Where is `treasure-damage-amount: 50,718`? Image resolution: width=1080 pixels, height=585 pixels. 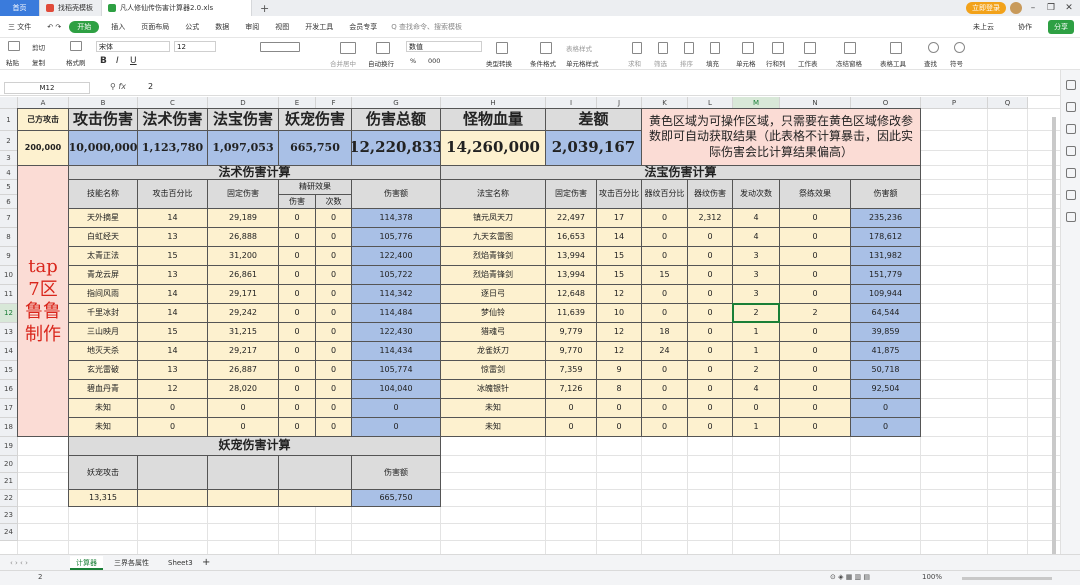
treasure-damage-amount: 50,718 is located at coordinates (885, 370).